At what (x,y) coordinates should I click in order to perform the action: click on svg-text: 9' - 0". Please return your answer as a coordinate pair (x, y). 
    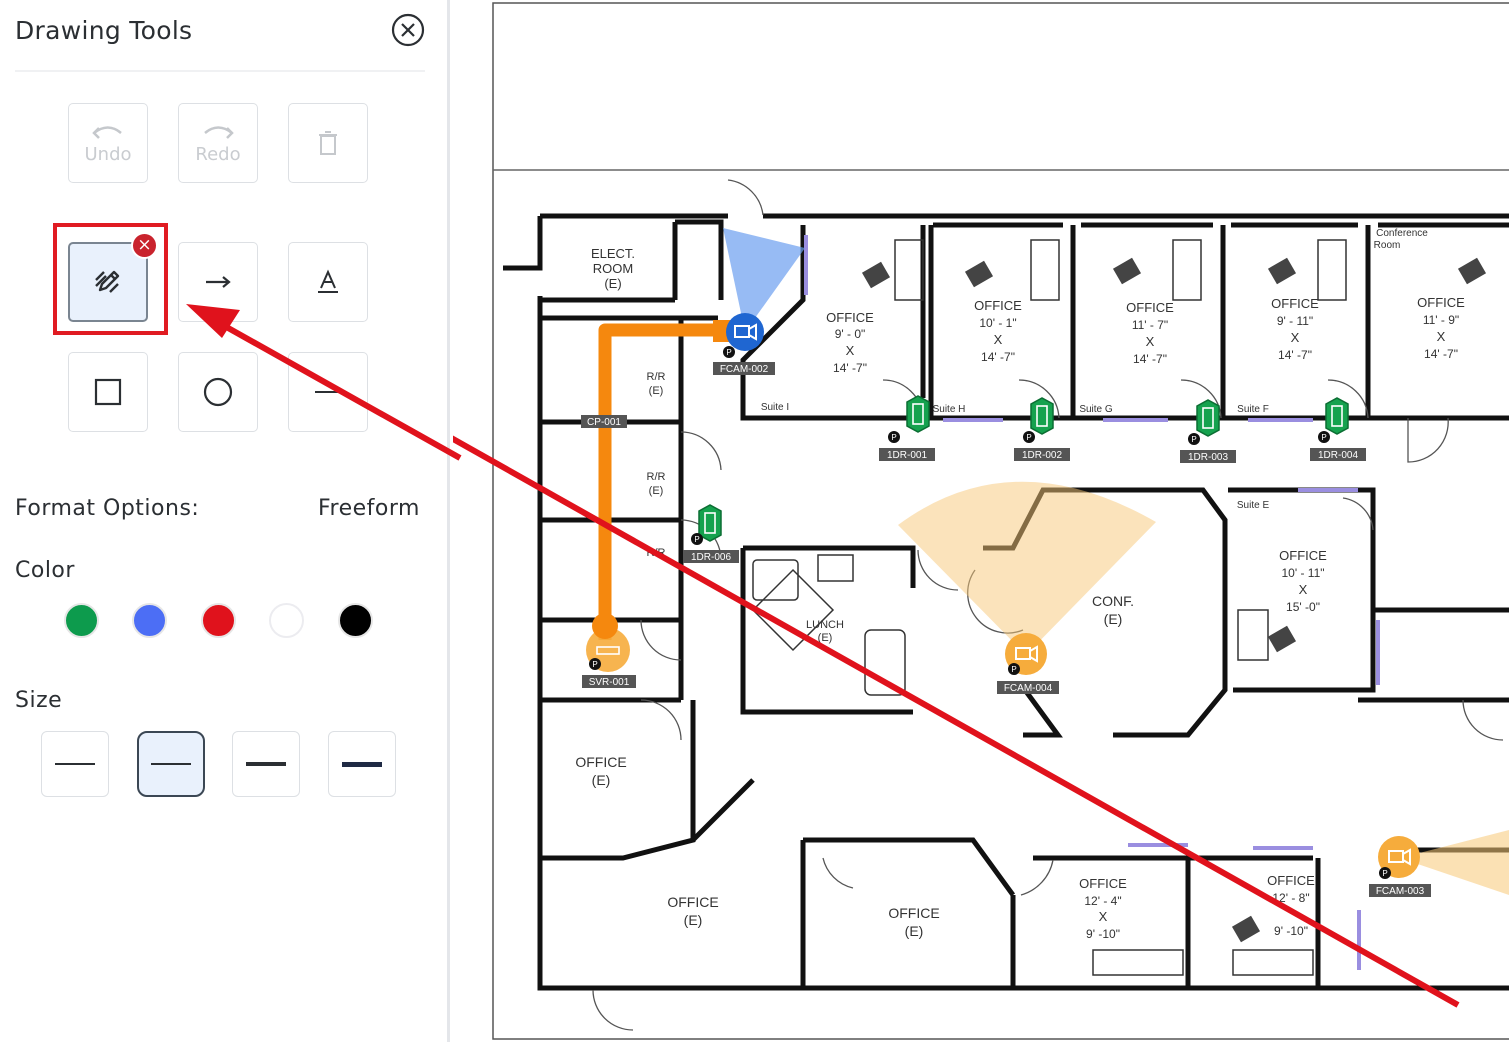
    Looking at the image, I should click on (850, 334).